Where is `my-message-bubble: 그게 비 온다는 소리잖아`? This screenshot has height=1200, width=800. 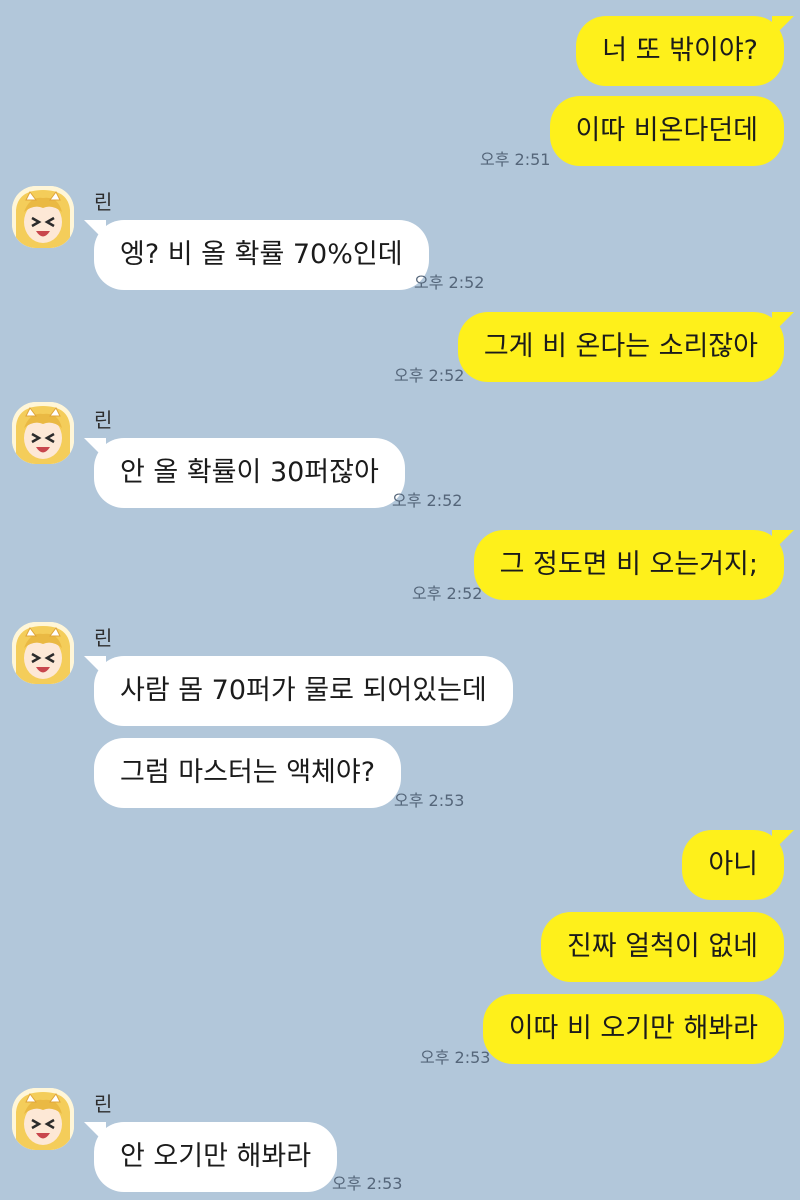 my-message-bubble: 그게 비 온다는 소리잖아 is located at coordinates (626, 347).